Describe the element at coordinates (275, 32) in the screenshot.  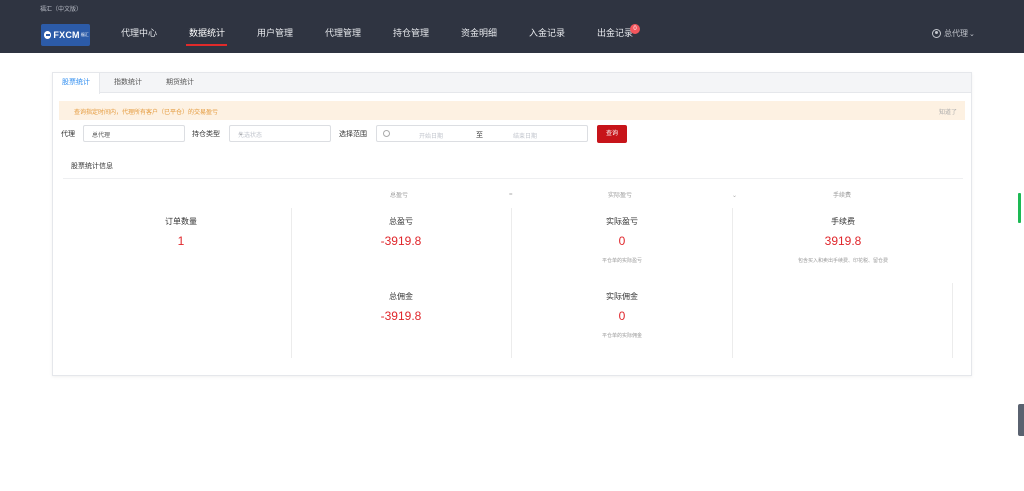
I see `nav-user-management: 用户管理` at that location.